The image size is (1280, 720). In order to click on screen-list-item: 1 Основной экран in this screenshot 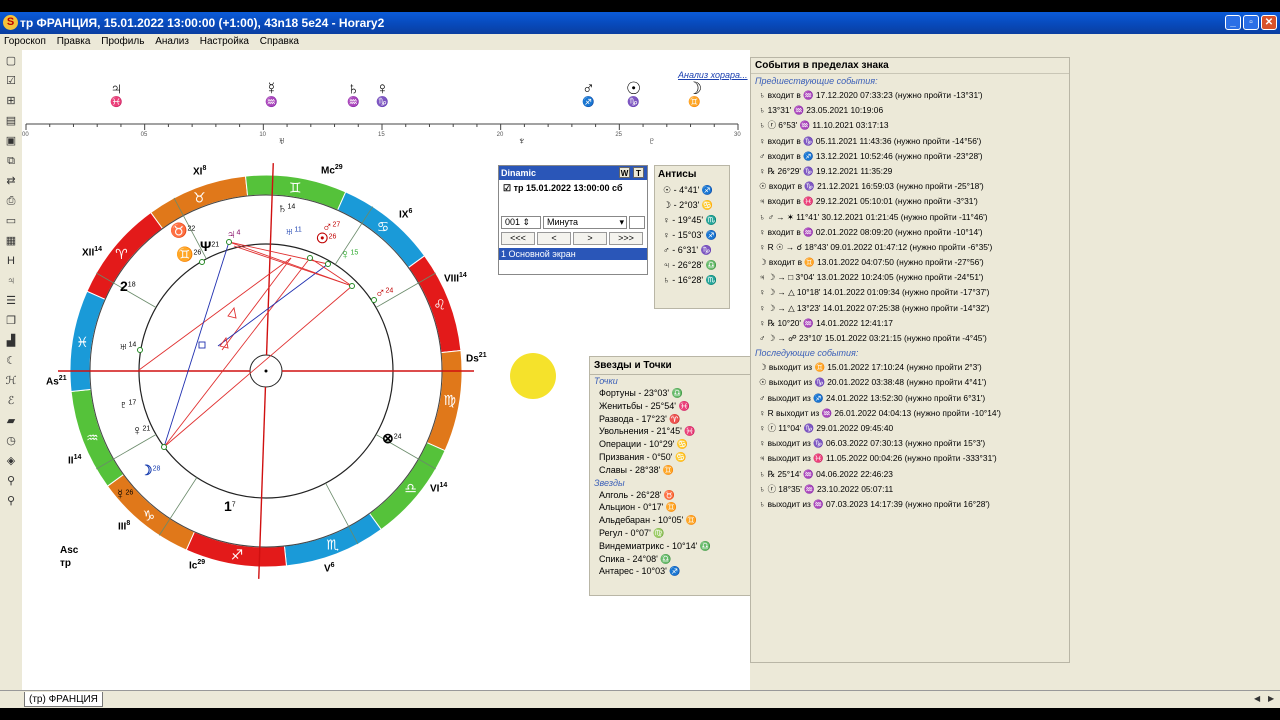, I will do `click(573, 254)`.